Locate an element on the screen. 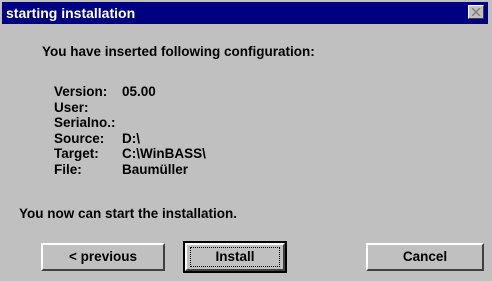  config-label: File: is located at coordinates (68, 169).